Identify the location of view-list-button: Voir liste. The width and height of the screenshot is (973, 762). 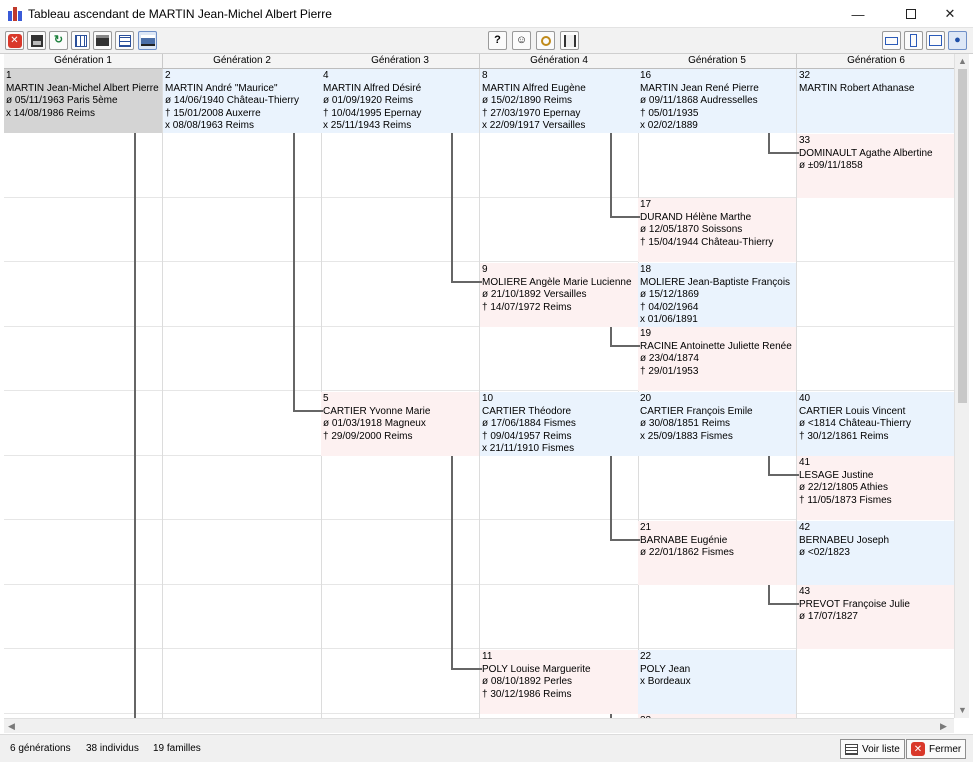
(872, 749).